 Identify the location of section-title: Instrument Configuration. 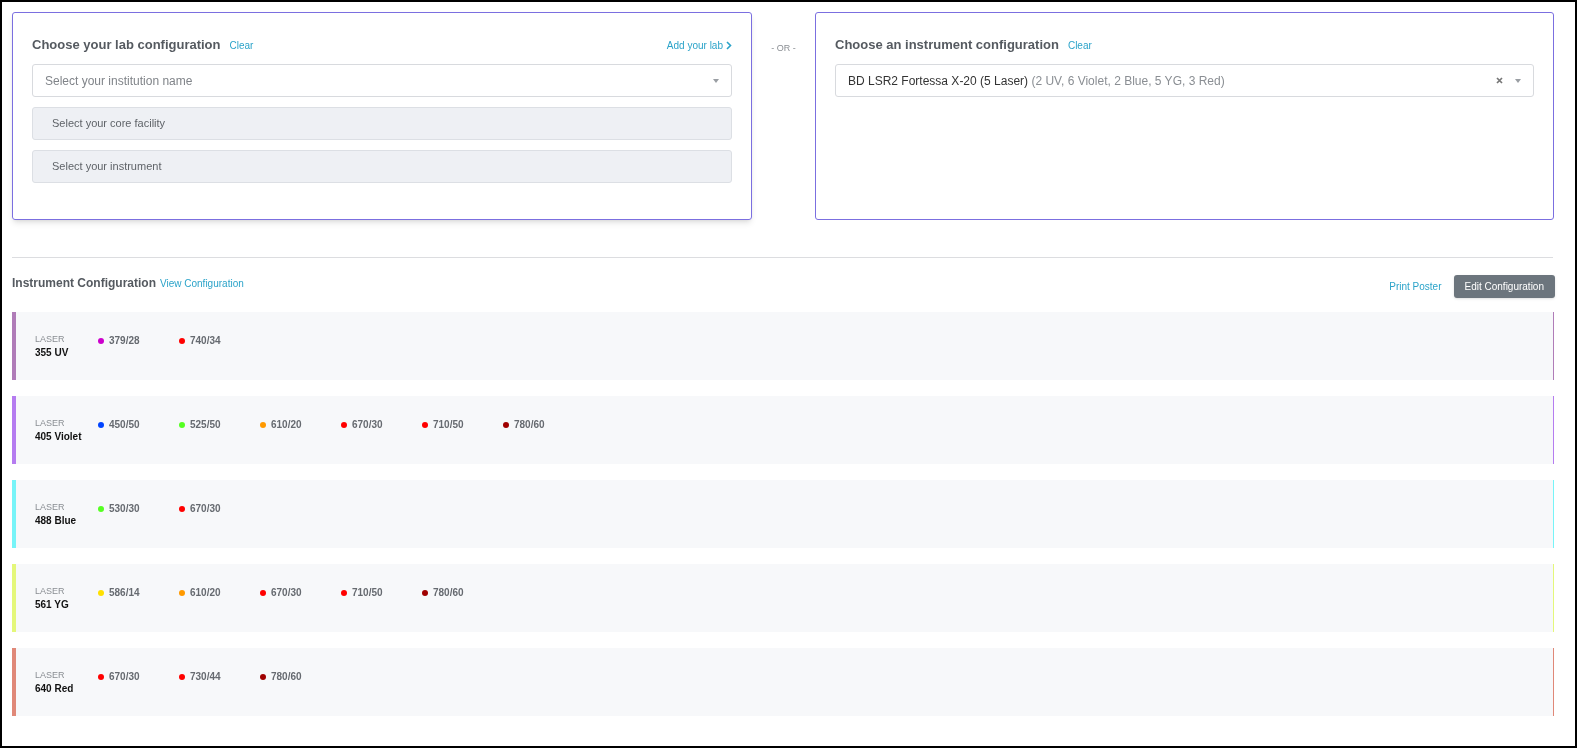
(84, 283).